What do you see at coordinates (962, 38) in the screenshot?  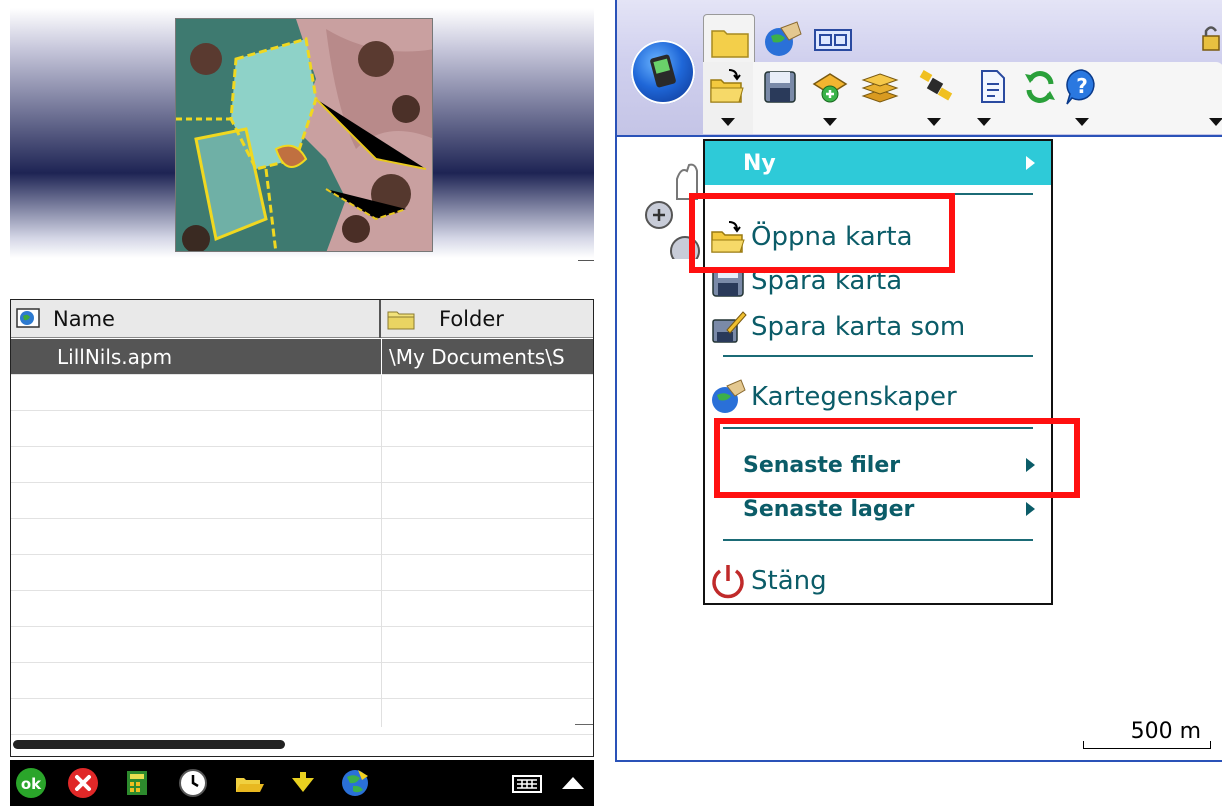 I see `ribbon-tabs` at bounding box center [962, 38].